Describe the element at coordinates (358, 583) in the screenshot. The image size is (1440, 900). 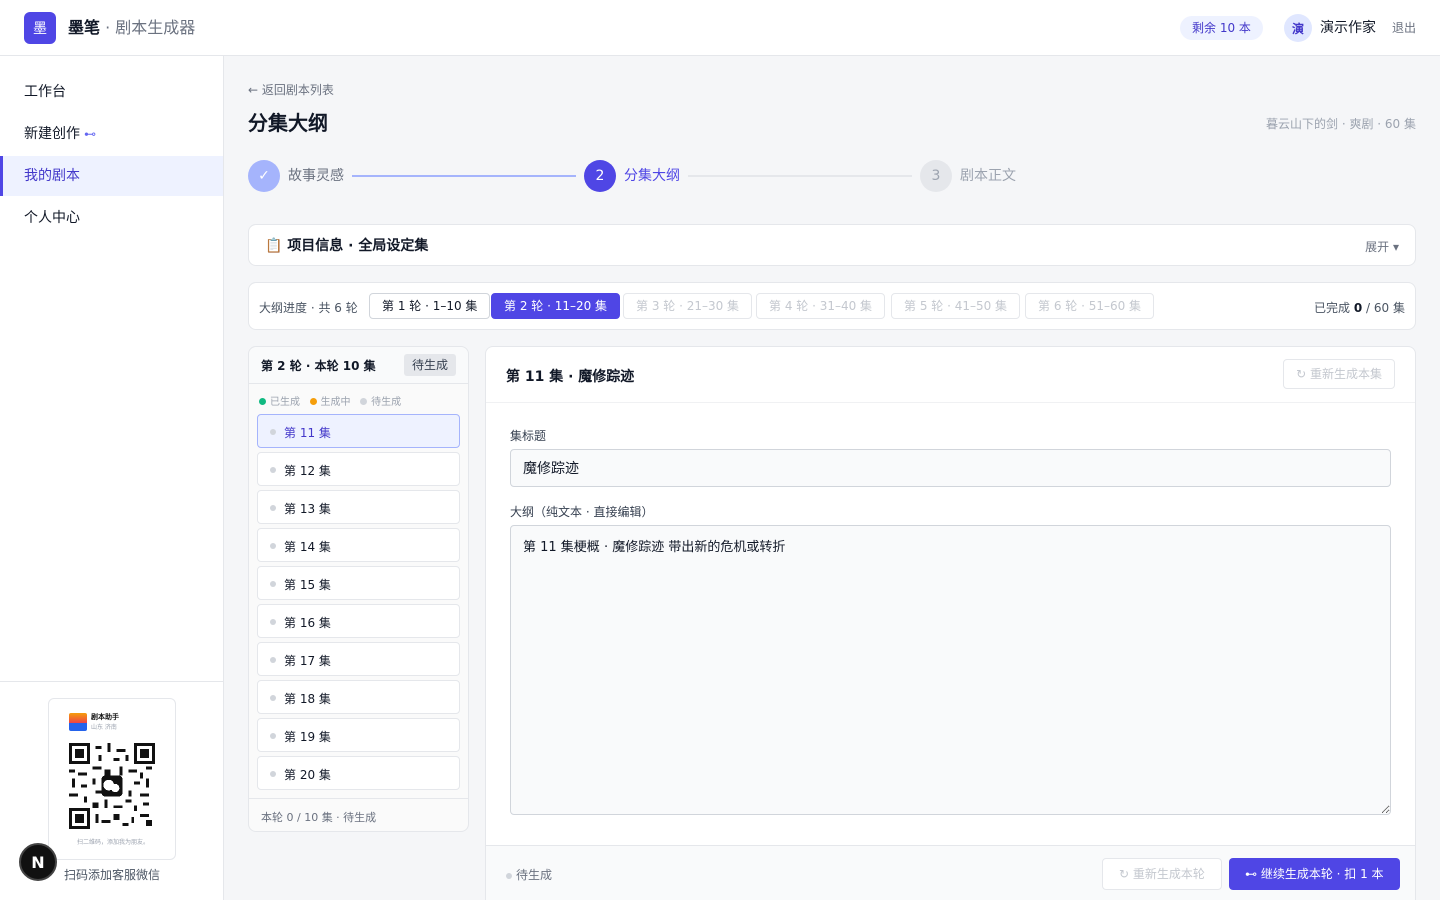
I see `episode-item: 第 15 集` at that location.